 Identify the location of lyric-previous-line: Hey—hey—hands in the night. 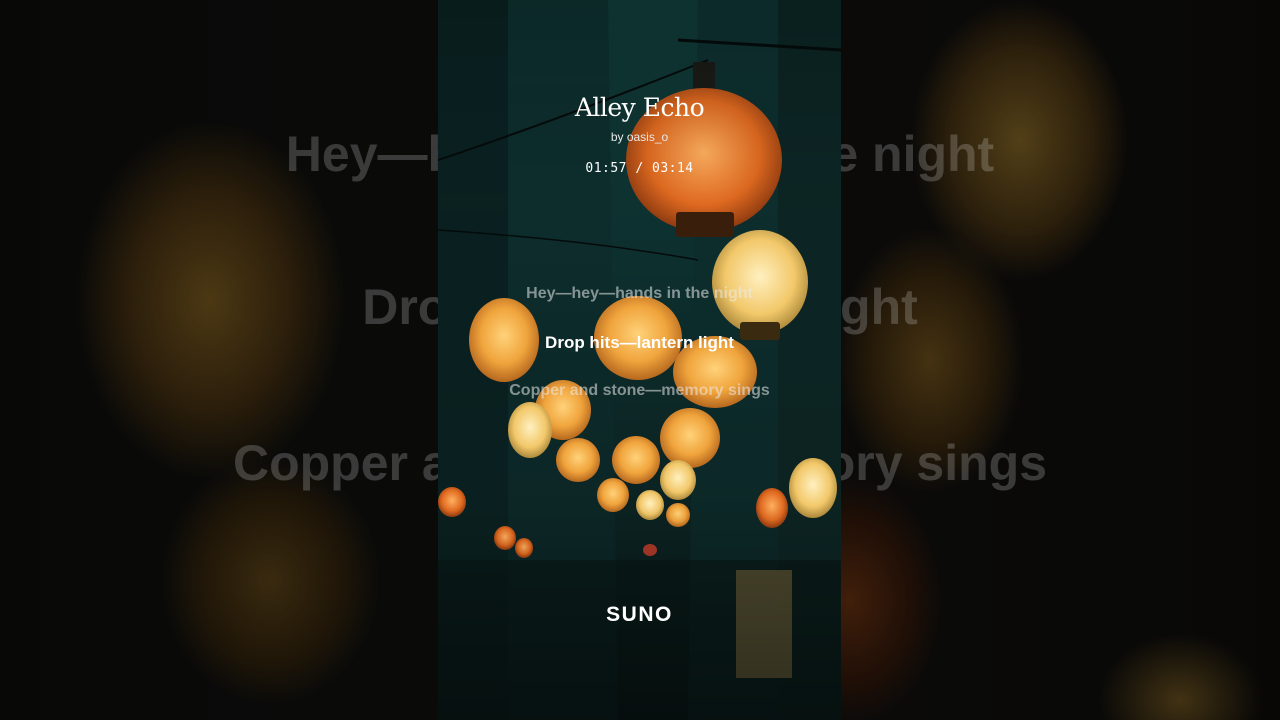
(639, 293).